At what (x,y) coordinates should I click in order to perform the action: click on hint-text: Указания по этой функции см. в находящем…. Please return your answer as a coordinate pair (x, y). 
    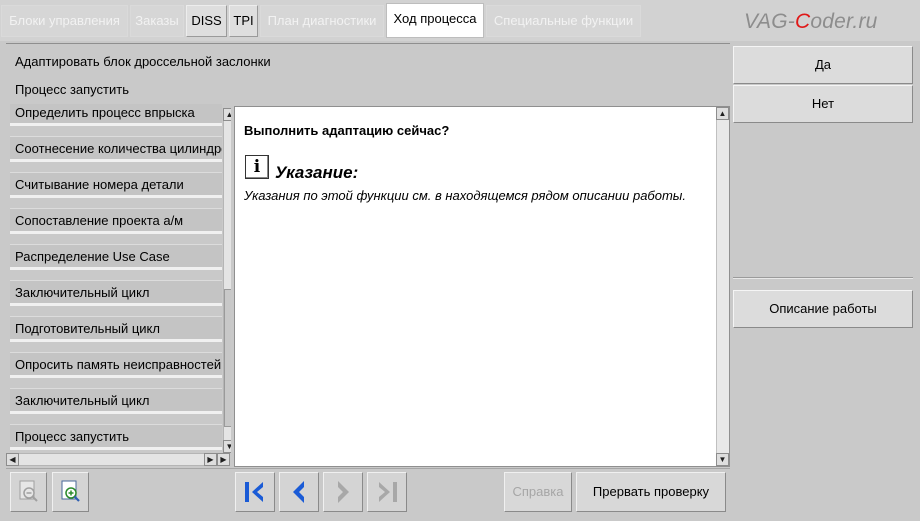
    Looking at the image, I should click on (465, 195).